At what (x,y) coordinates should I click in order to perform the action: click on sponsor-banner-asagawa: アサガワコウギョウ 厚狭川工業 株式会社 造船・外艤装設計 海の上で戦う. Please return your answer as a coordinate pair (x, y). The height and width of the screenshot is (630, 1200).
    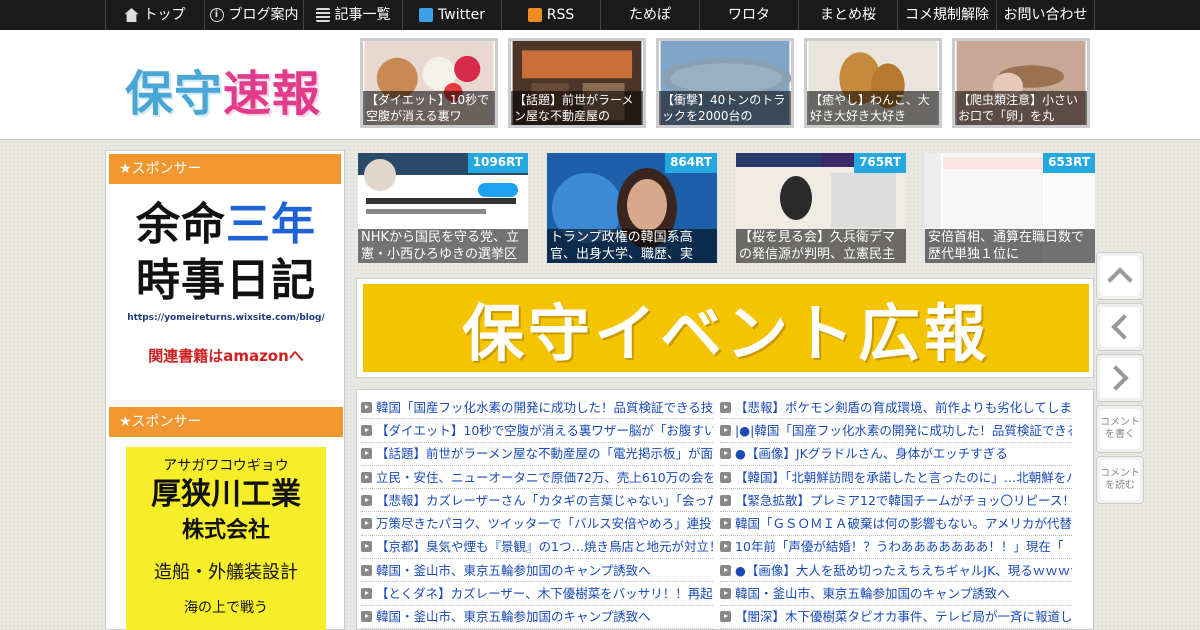
    Looking at the image, I should click on (226, 538).